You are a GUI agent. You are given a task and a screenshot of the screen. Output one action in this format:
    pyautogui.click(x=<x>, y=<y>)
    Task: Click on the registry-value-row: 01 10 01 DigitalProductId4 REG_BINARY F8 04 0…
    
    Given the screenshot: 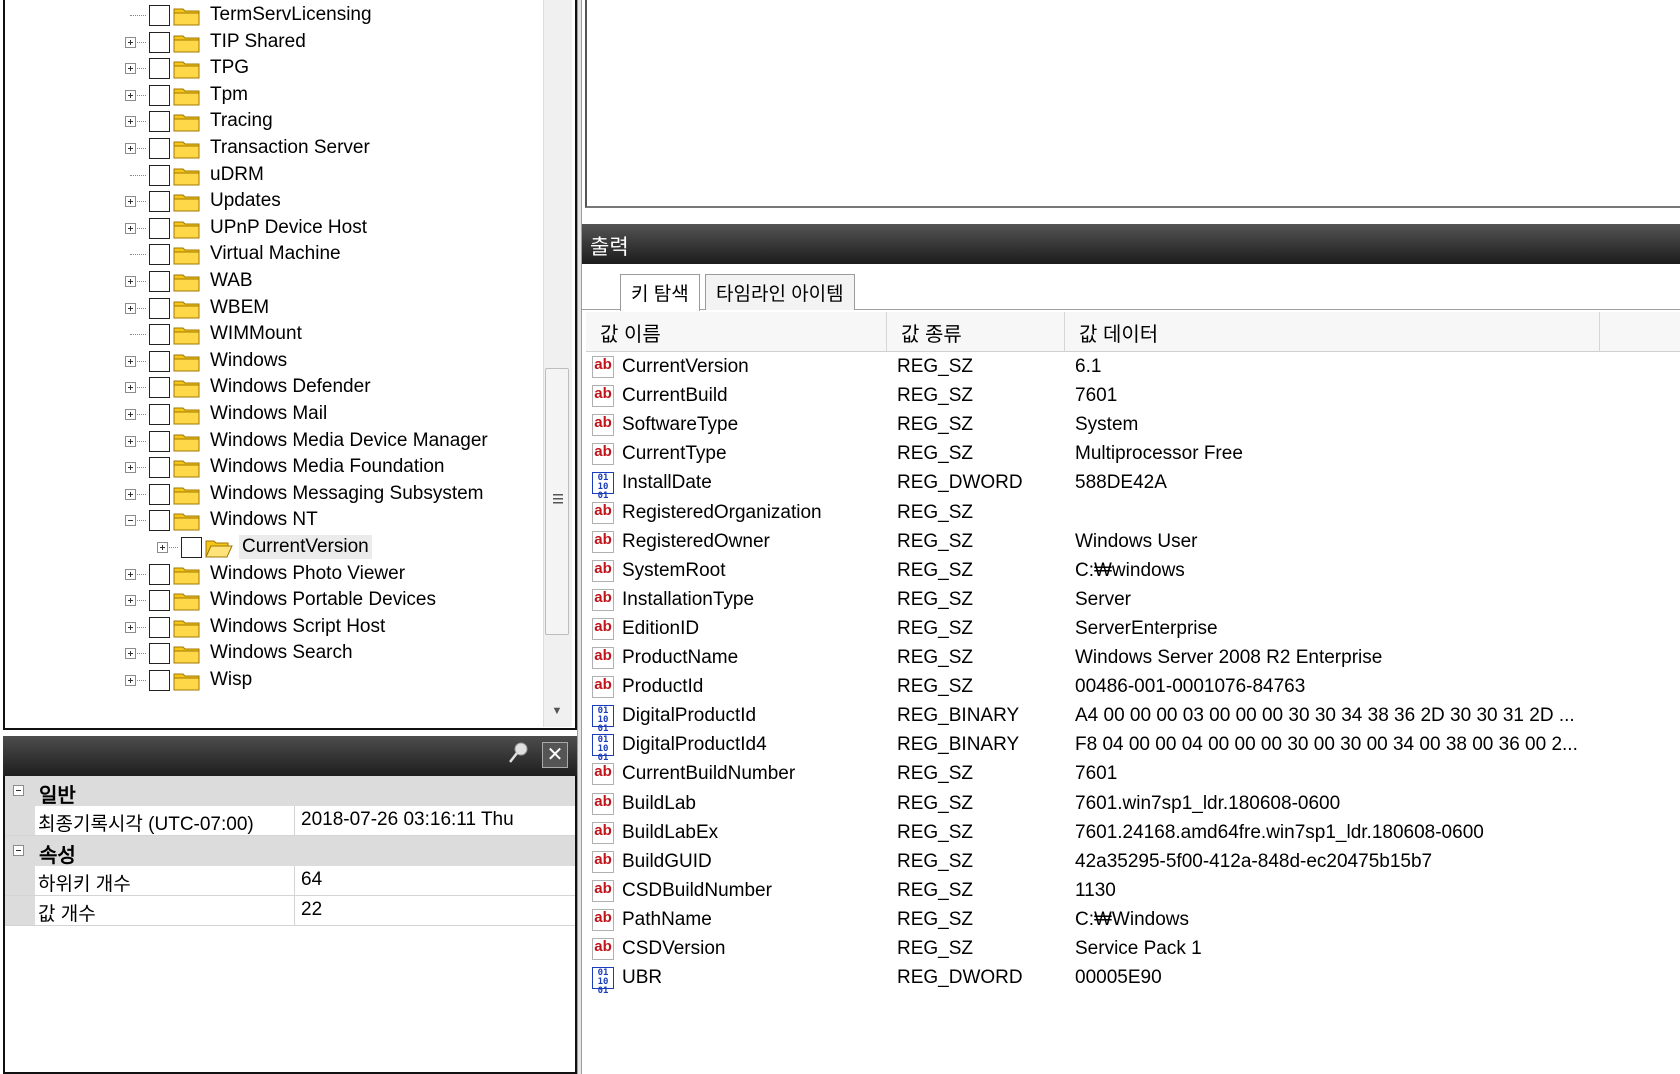 What is the action you would take?
    pyautogui.click(x=1133, y=747)
    